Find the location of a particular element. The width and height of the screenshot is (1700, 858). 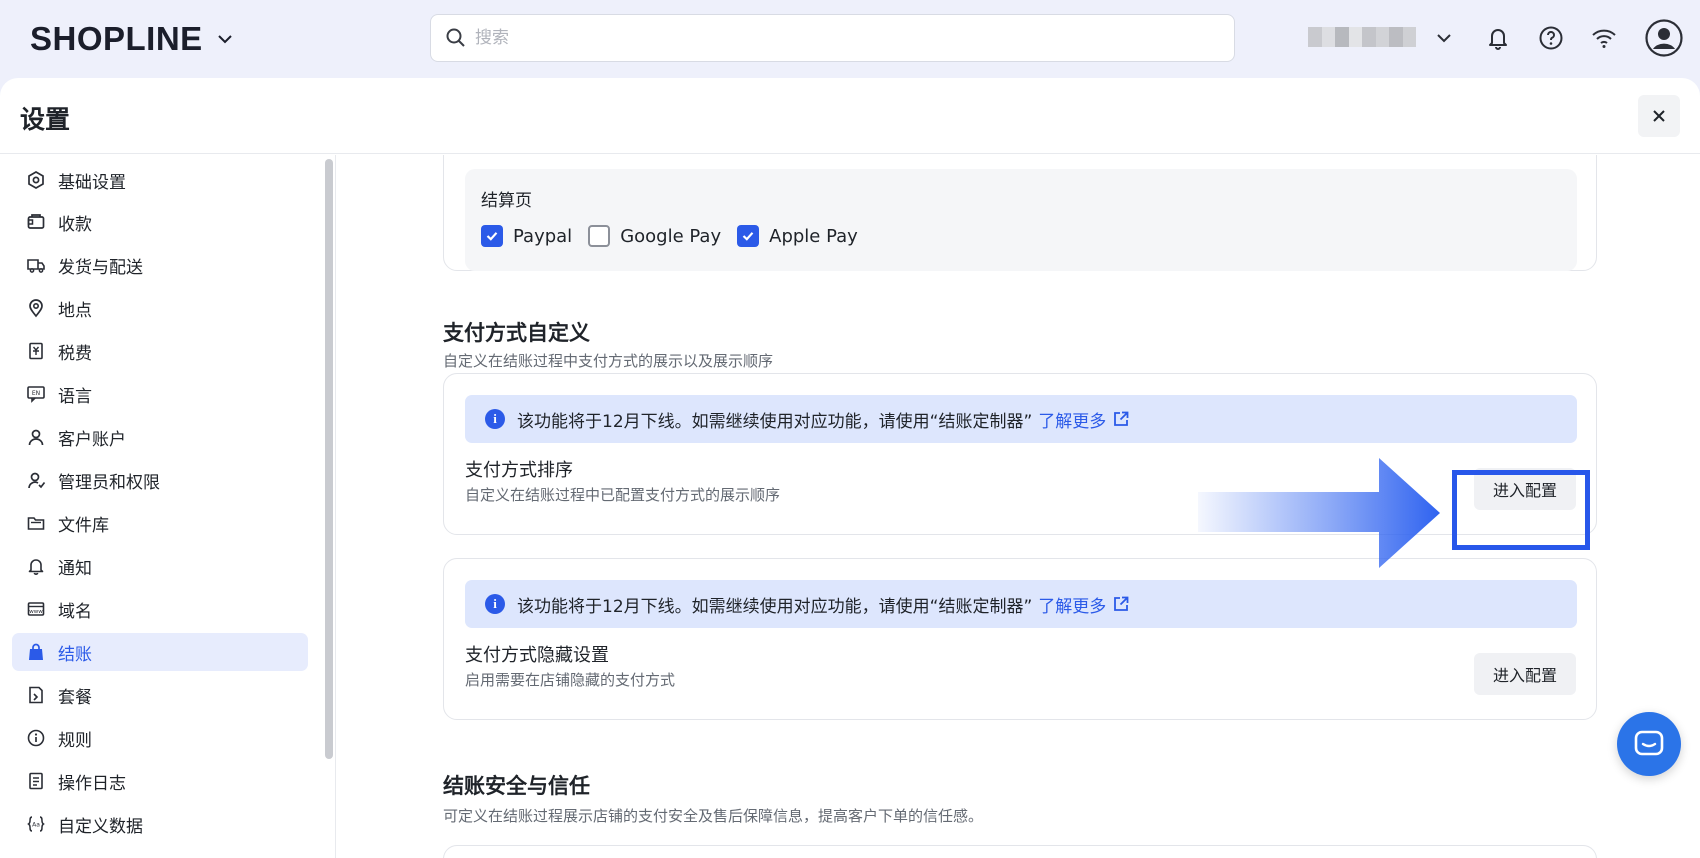

info-circle-icon is located at coordinates (36, 738).